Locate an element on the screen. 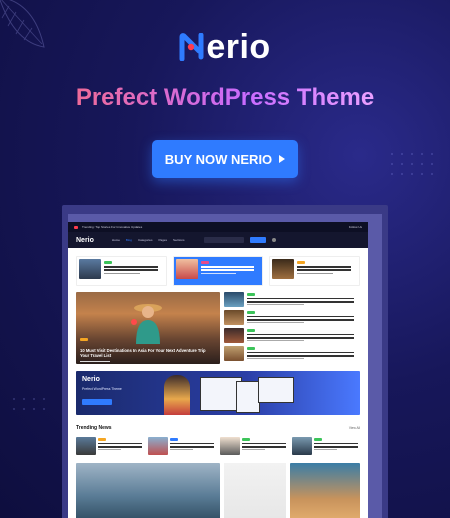  preview-brand: Nerio is located at coordinates (85, 240).